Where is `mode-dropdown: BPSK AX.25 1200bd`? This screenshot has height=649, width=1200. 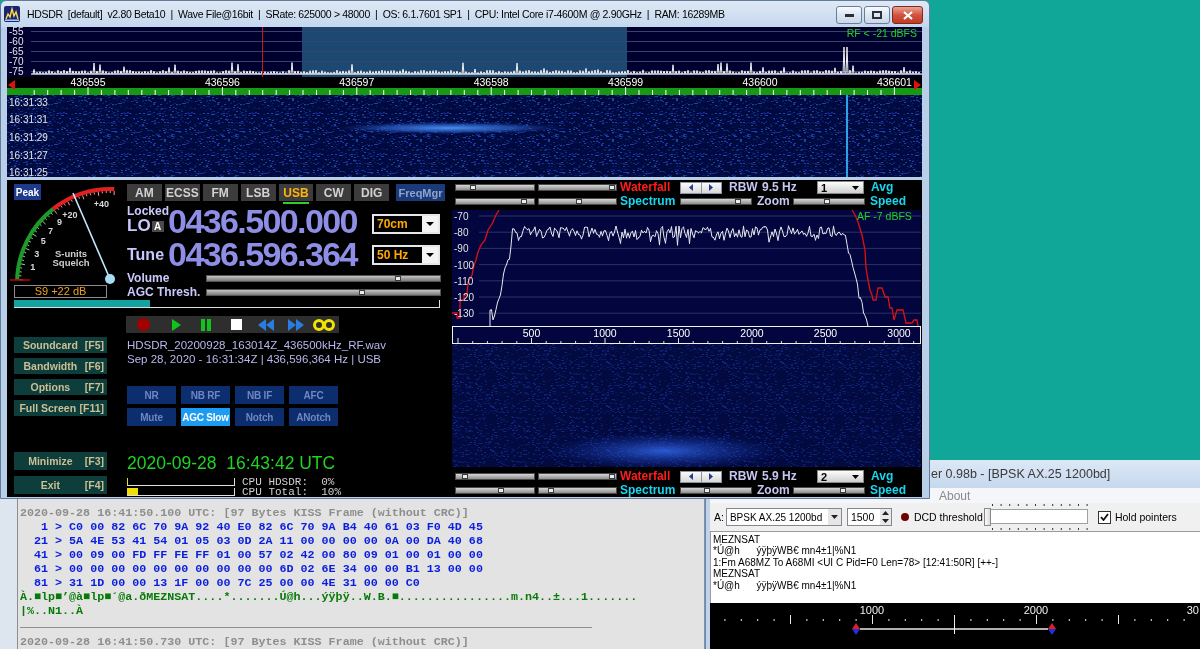
mode-dropdown: BPSK AX.25 1200bd is located at coordinates (783, 517).